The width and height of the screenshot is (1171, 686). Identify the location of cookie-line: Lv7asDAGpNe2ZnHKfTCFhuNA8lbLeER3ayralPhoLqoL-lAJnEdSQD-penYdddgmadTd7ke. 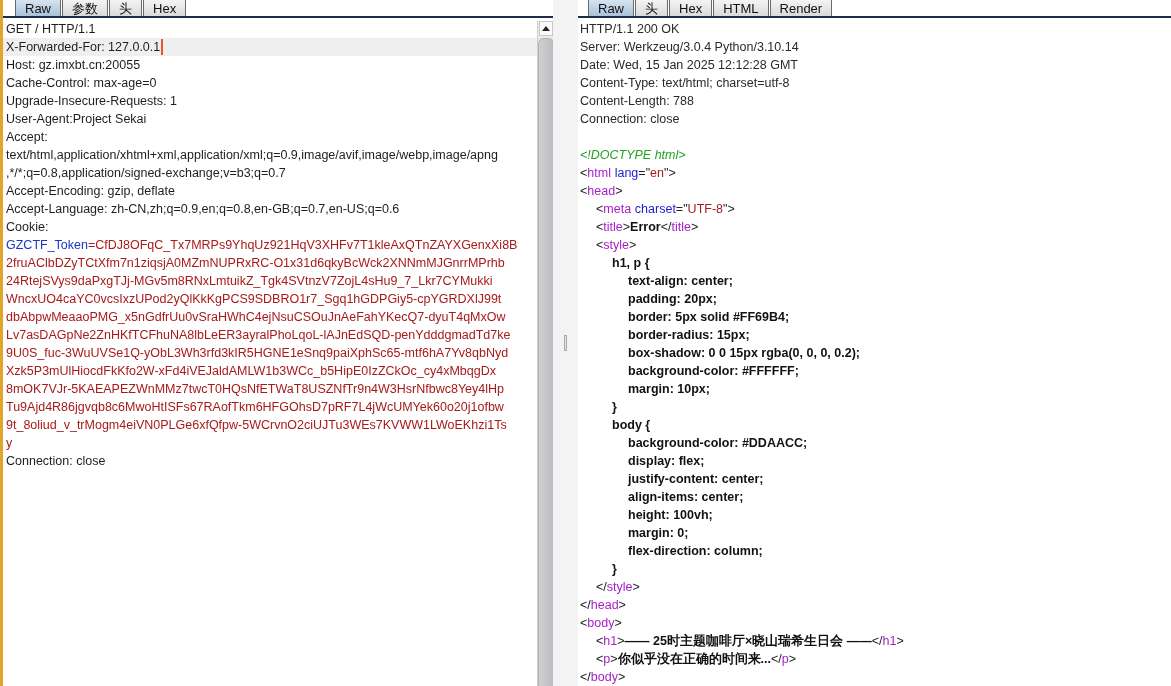
(258, 335).